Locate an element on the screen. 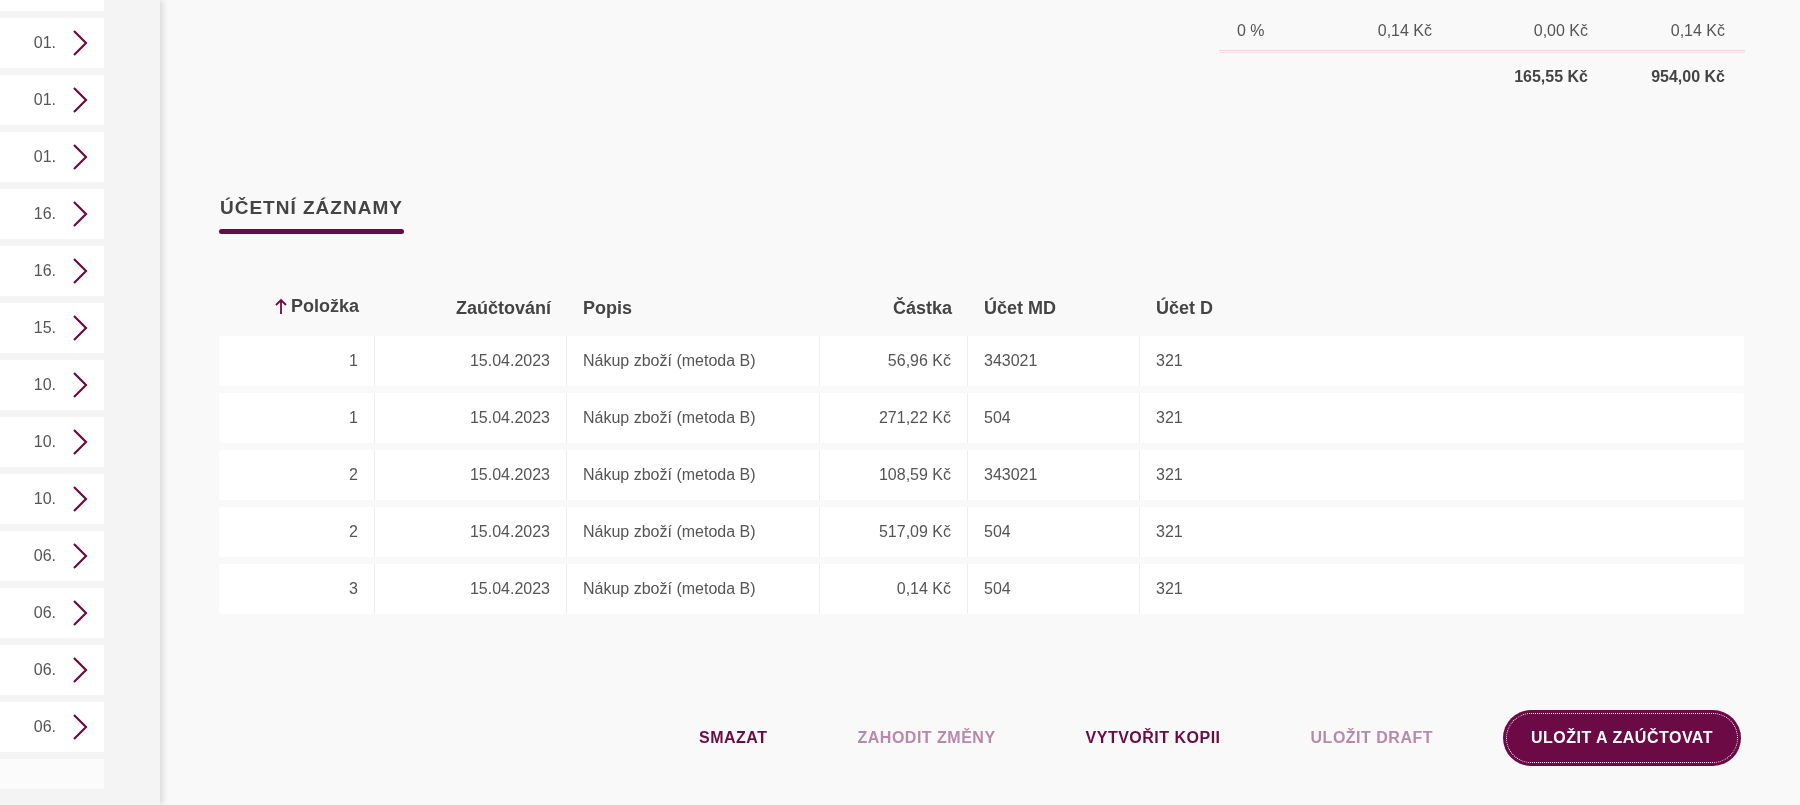 Image resolution: width=1800 pixels, height=805 pixels. save-and-post-button: ULOŽIT A ZAÚČTOVAT is located at coordinates (1622, 738).